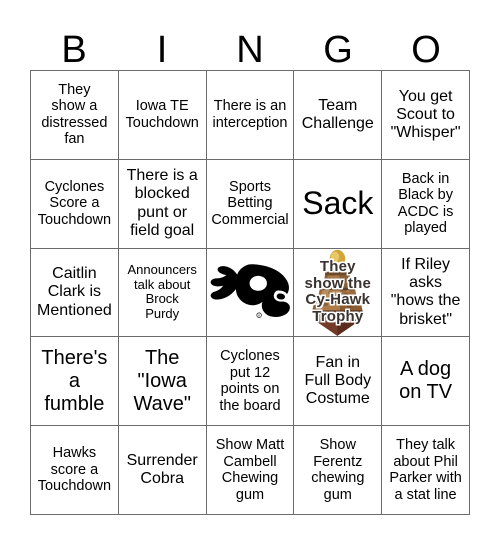  I want to click on bingo-cell-o4-text: A dog on TV, so click(426, 381).